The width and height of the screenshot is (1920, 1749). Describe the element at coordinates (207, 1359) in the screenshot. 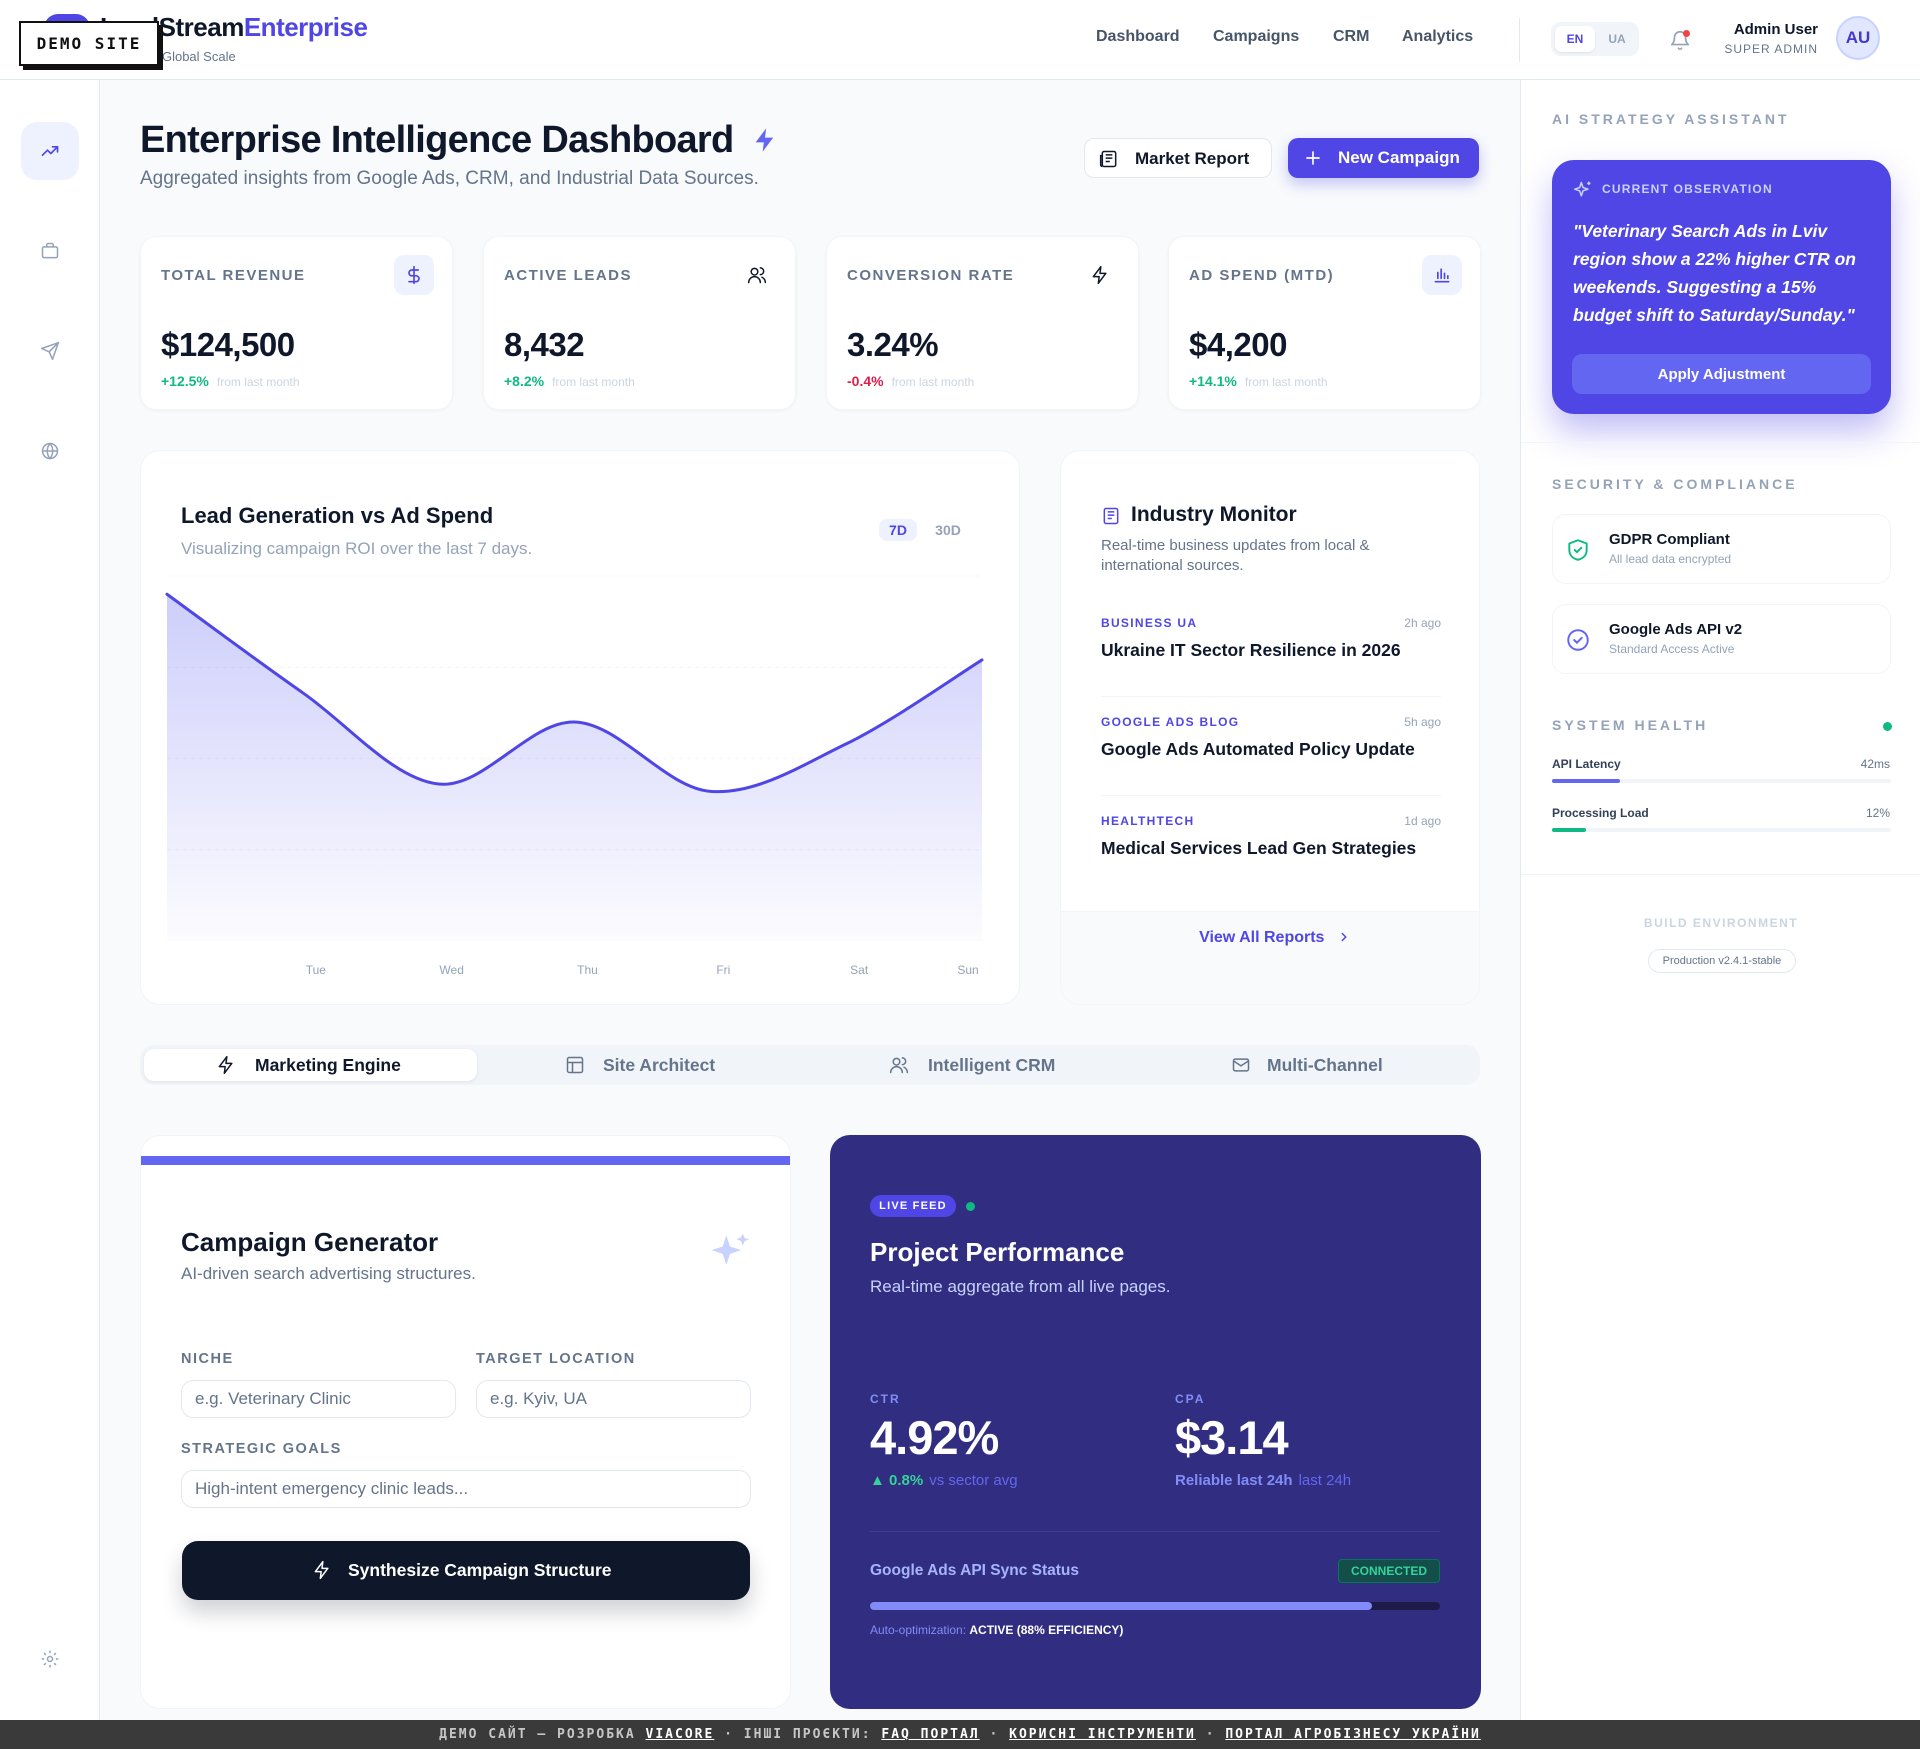

I see `niche-label: NICHE` at that location.